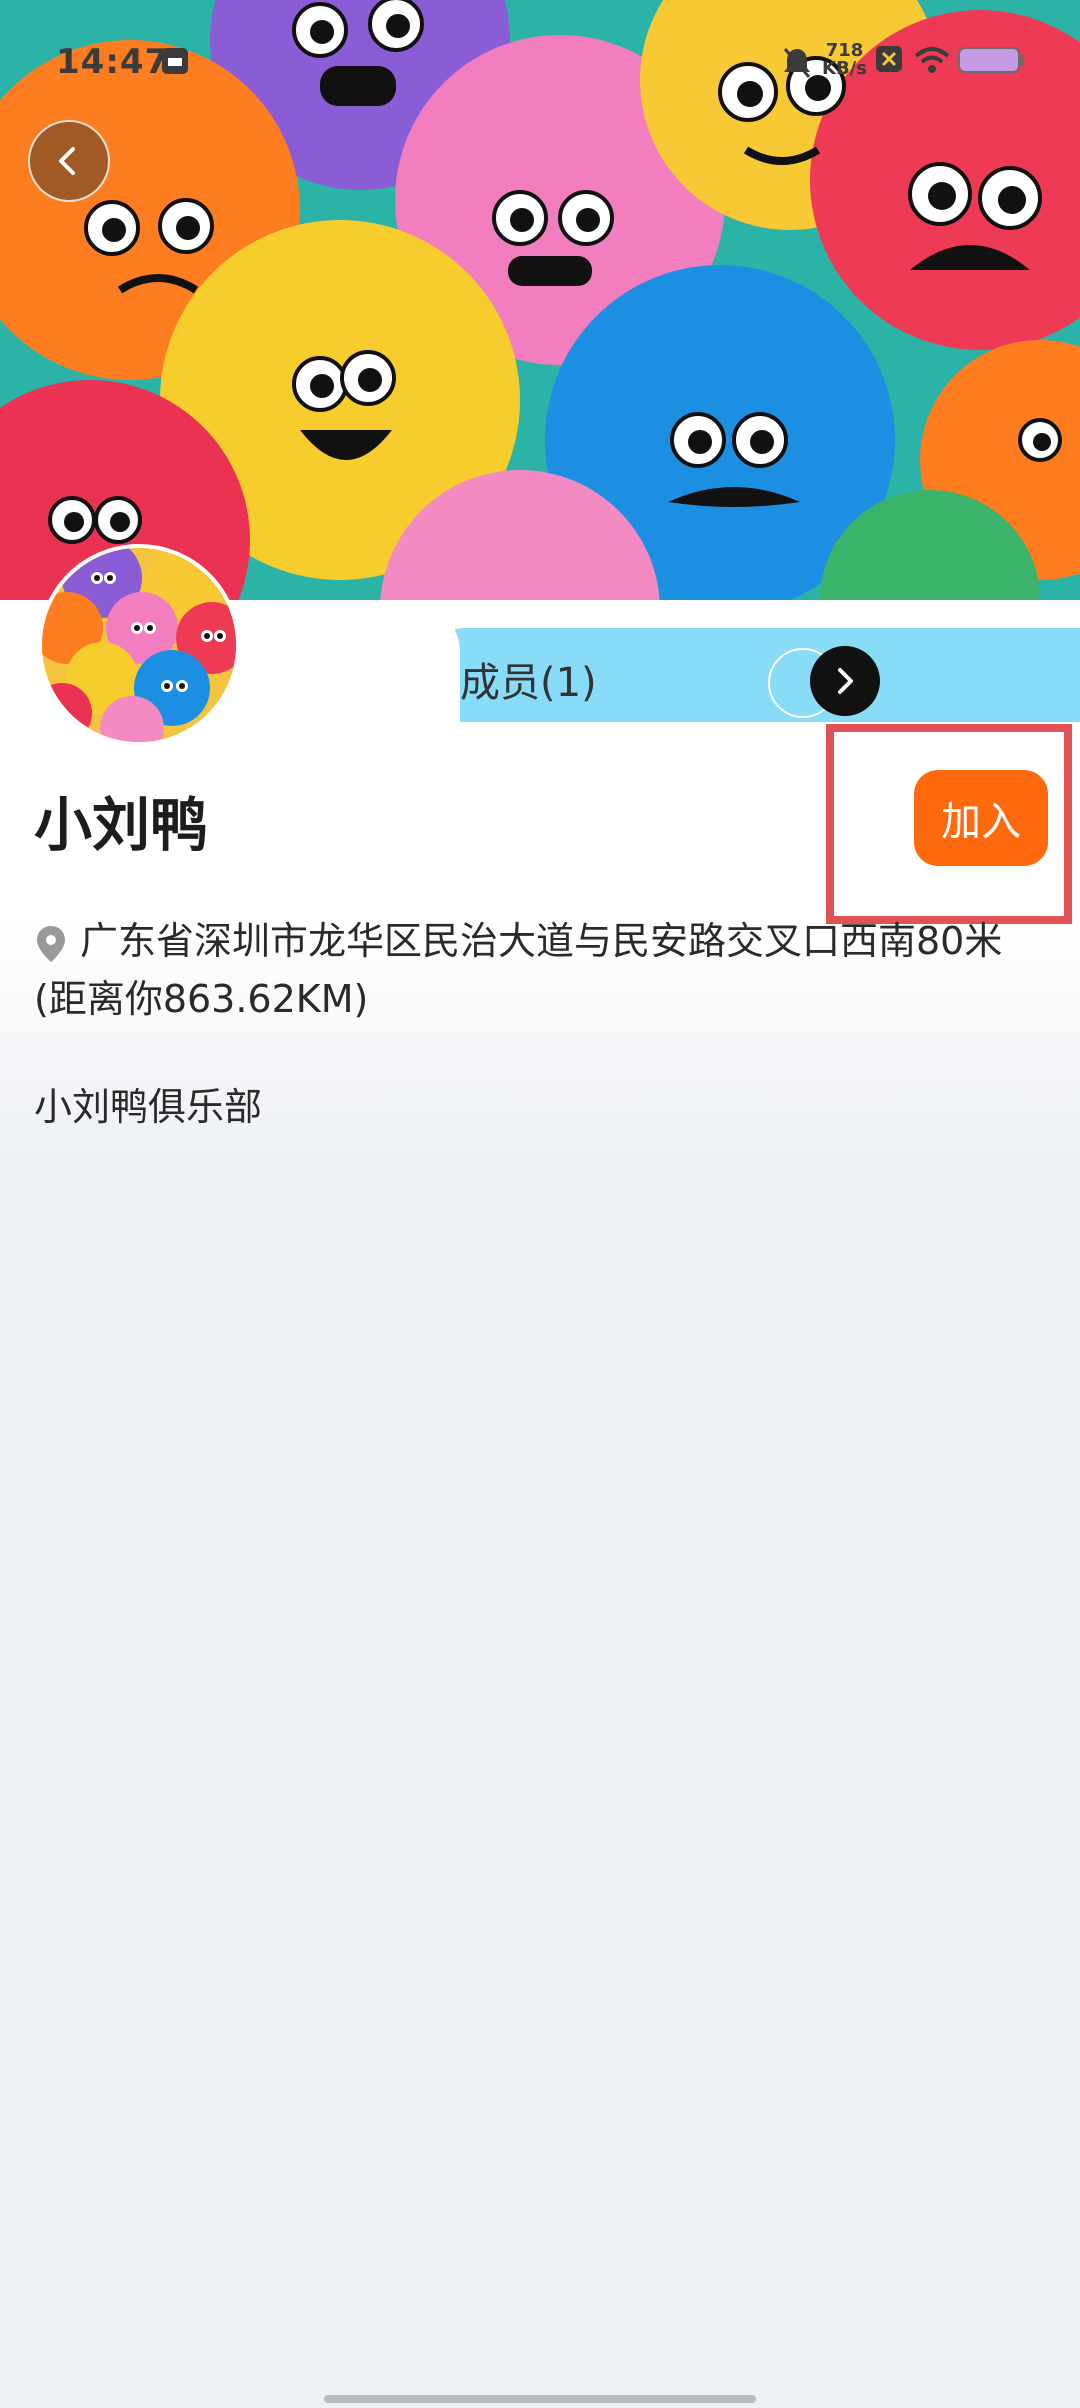 The height and width of the screenshot is (2408, 1080). What do you see at coordinates (540, 60) in the screenshot?
I see `status-bar: 14:47 718 KB/s` at bounding box center [540, 60].